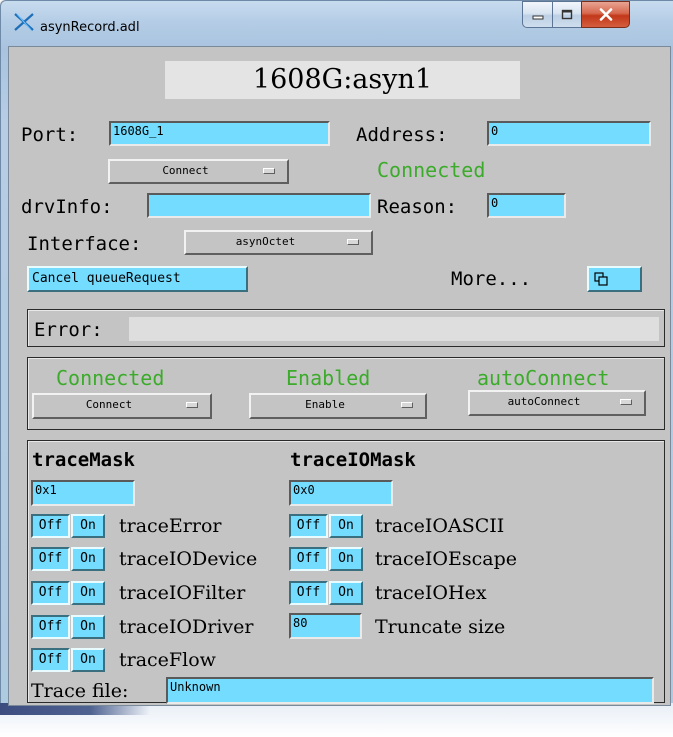 The height and width of the screenshot is (737, 673). I want to click on interface-menu-value: asynOctet, so click(265, 241).